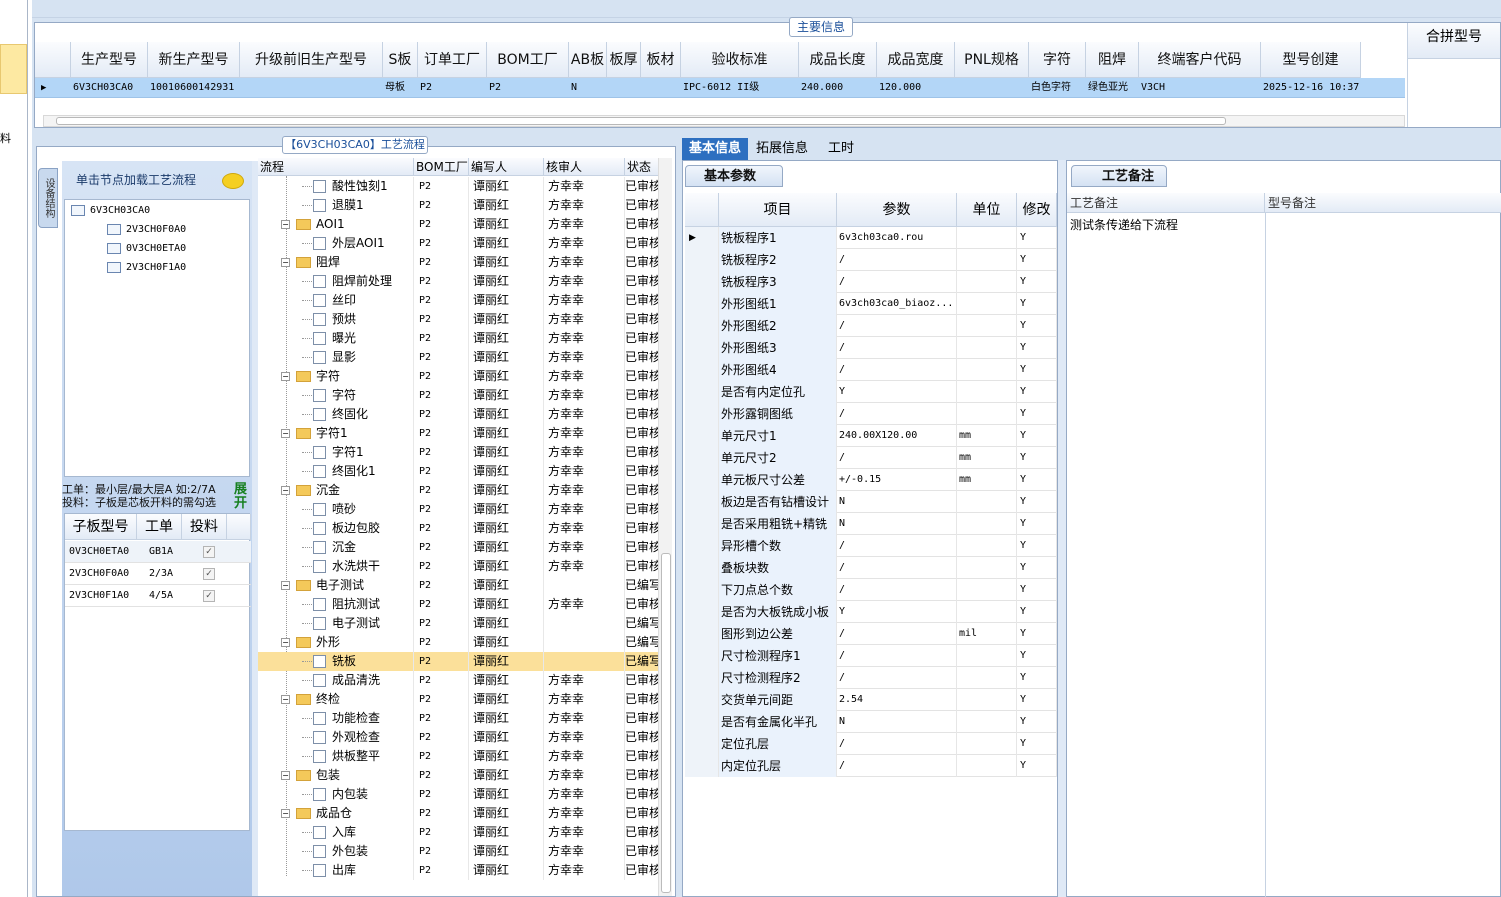 The image size is (1501, 897). Describe the element at coordinates (897, 700) in the screenshot. I see `param-value: 2.54` at that location.